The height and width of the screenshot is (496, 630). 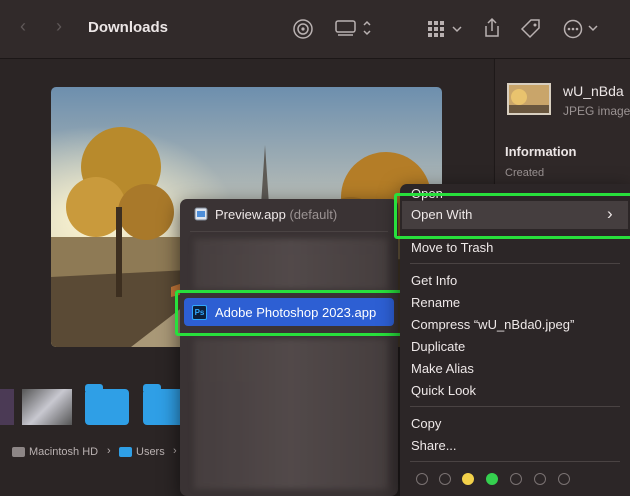 What do you see at coordinates (531, 29) in the screenshot?
I see `tag-icon` at bounding box center [531, 29].